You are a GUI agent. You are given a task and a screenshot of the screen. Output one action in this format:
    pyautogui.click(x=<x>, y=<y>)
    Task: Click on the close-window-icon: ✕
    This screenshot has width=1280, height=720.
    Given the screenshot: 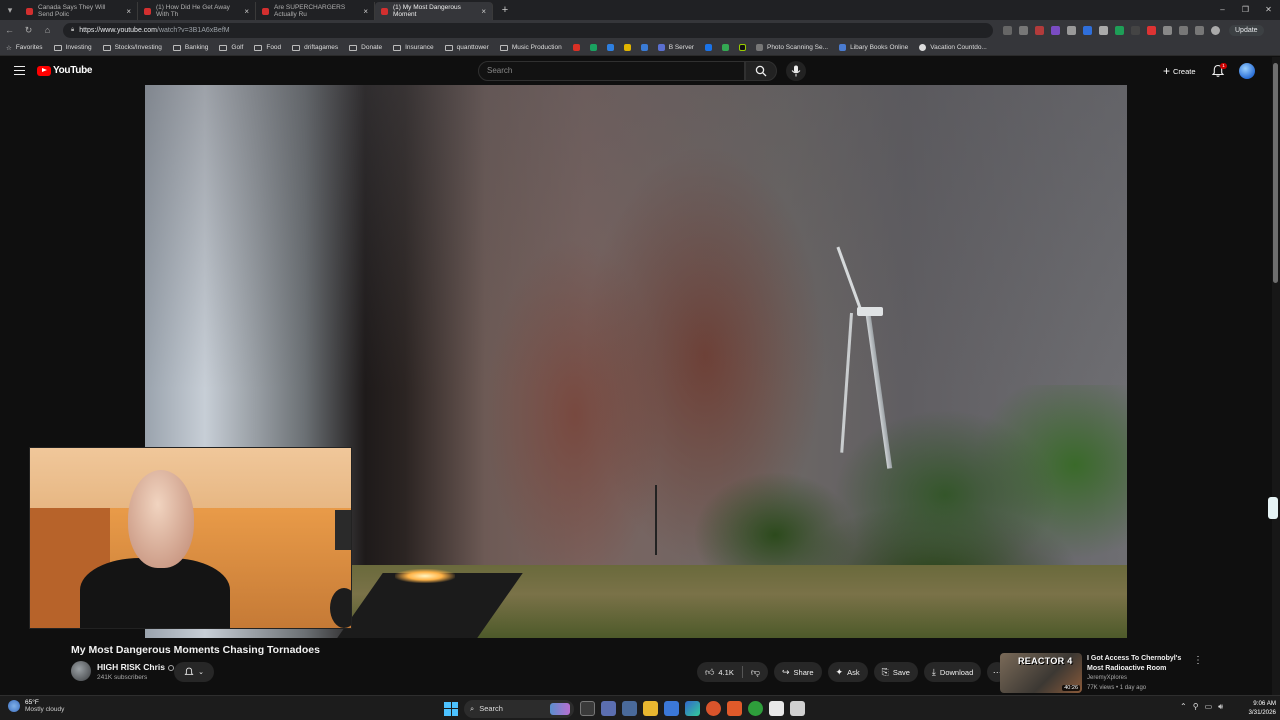 What is the action you would take?
    pyautogui.click(x=1268, y=10)
    